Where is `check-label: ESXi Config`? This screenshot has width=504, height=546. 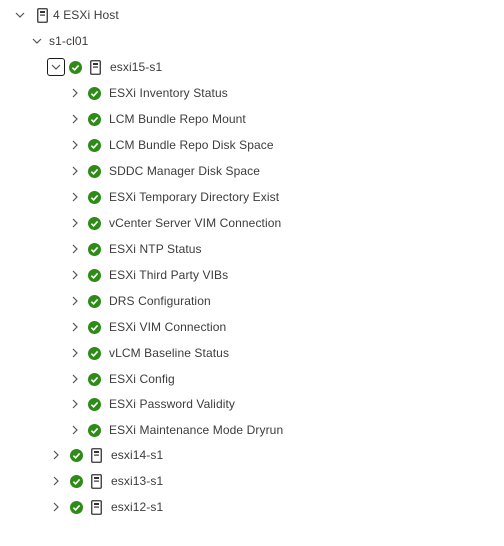
check-label: ESXi Config is located at coordinates (142, 379).